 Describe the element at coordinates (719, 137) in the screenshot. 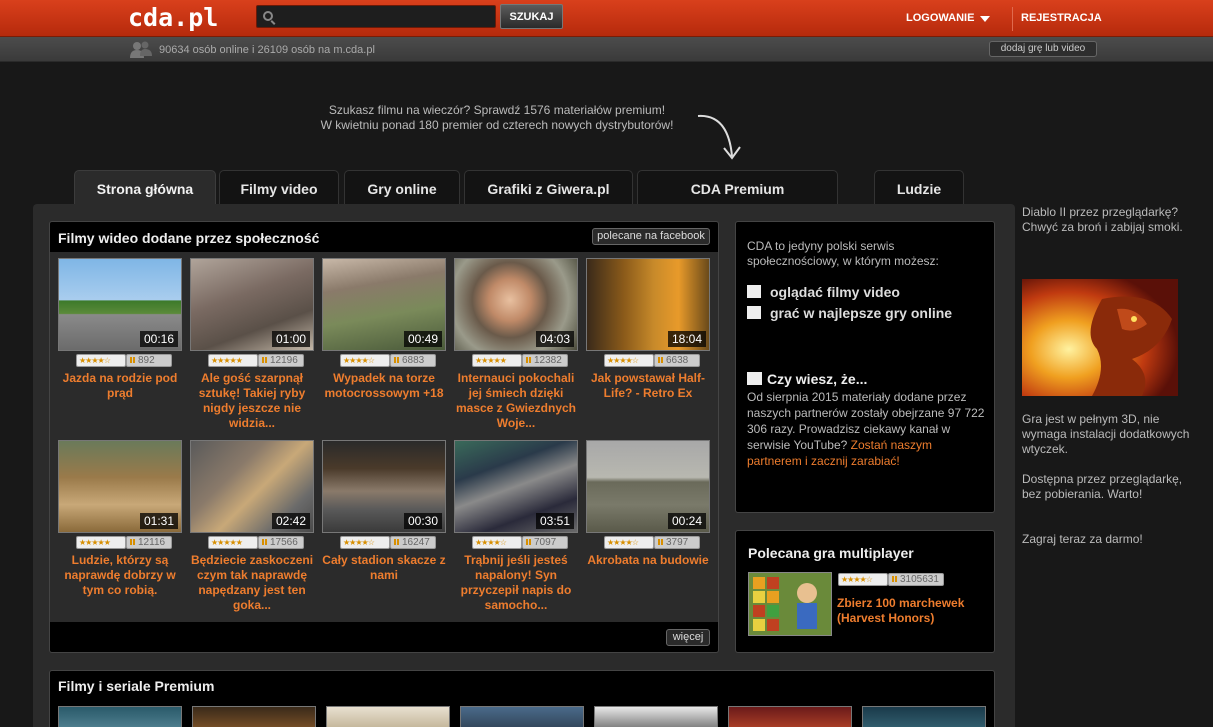

I see `curved-arrow-icon` at that location.